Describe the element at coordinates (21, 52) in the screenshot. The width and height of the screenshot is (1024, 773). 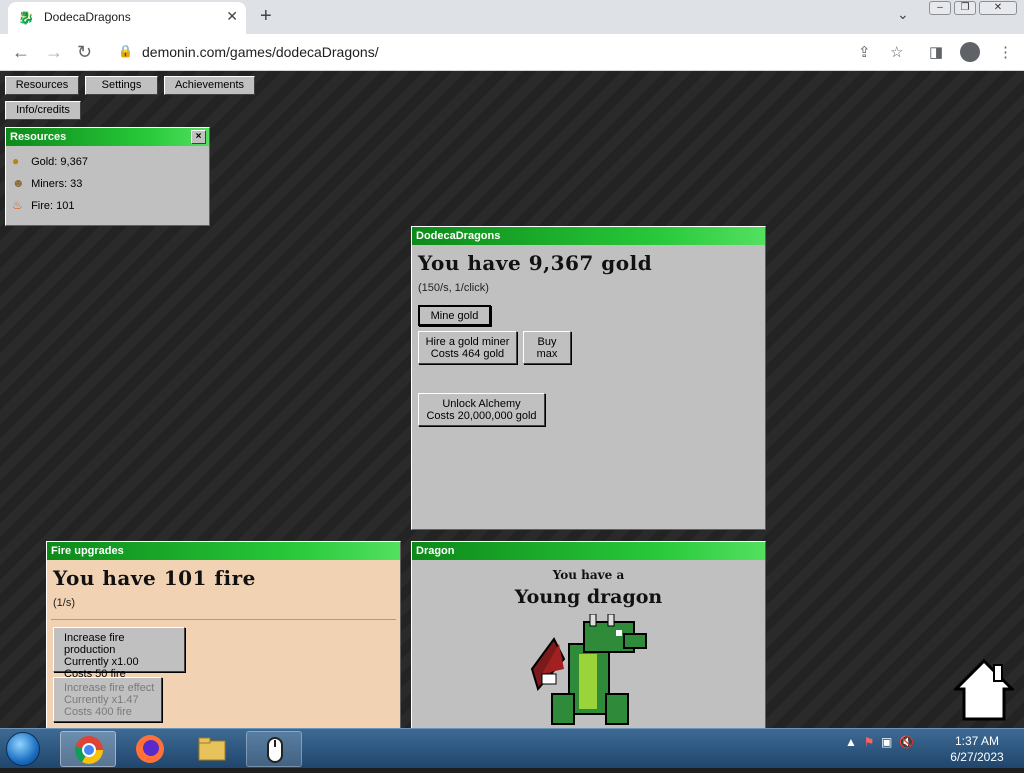
I see `back-arrow-icon: ←` at that location.